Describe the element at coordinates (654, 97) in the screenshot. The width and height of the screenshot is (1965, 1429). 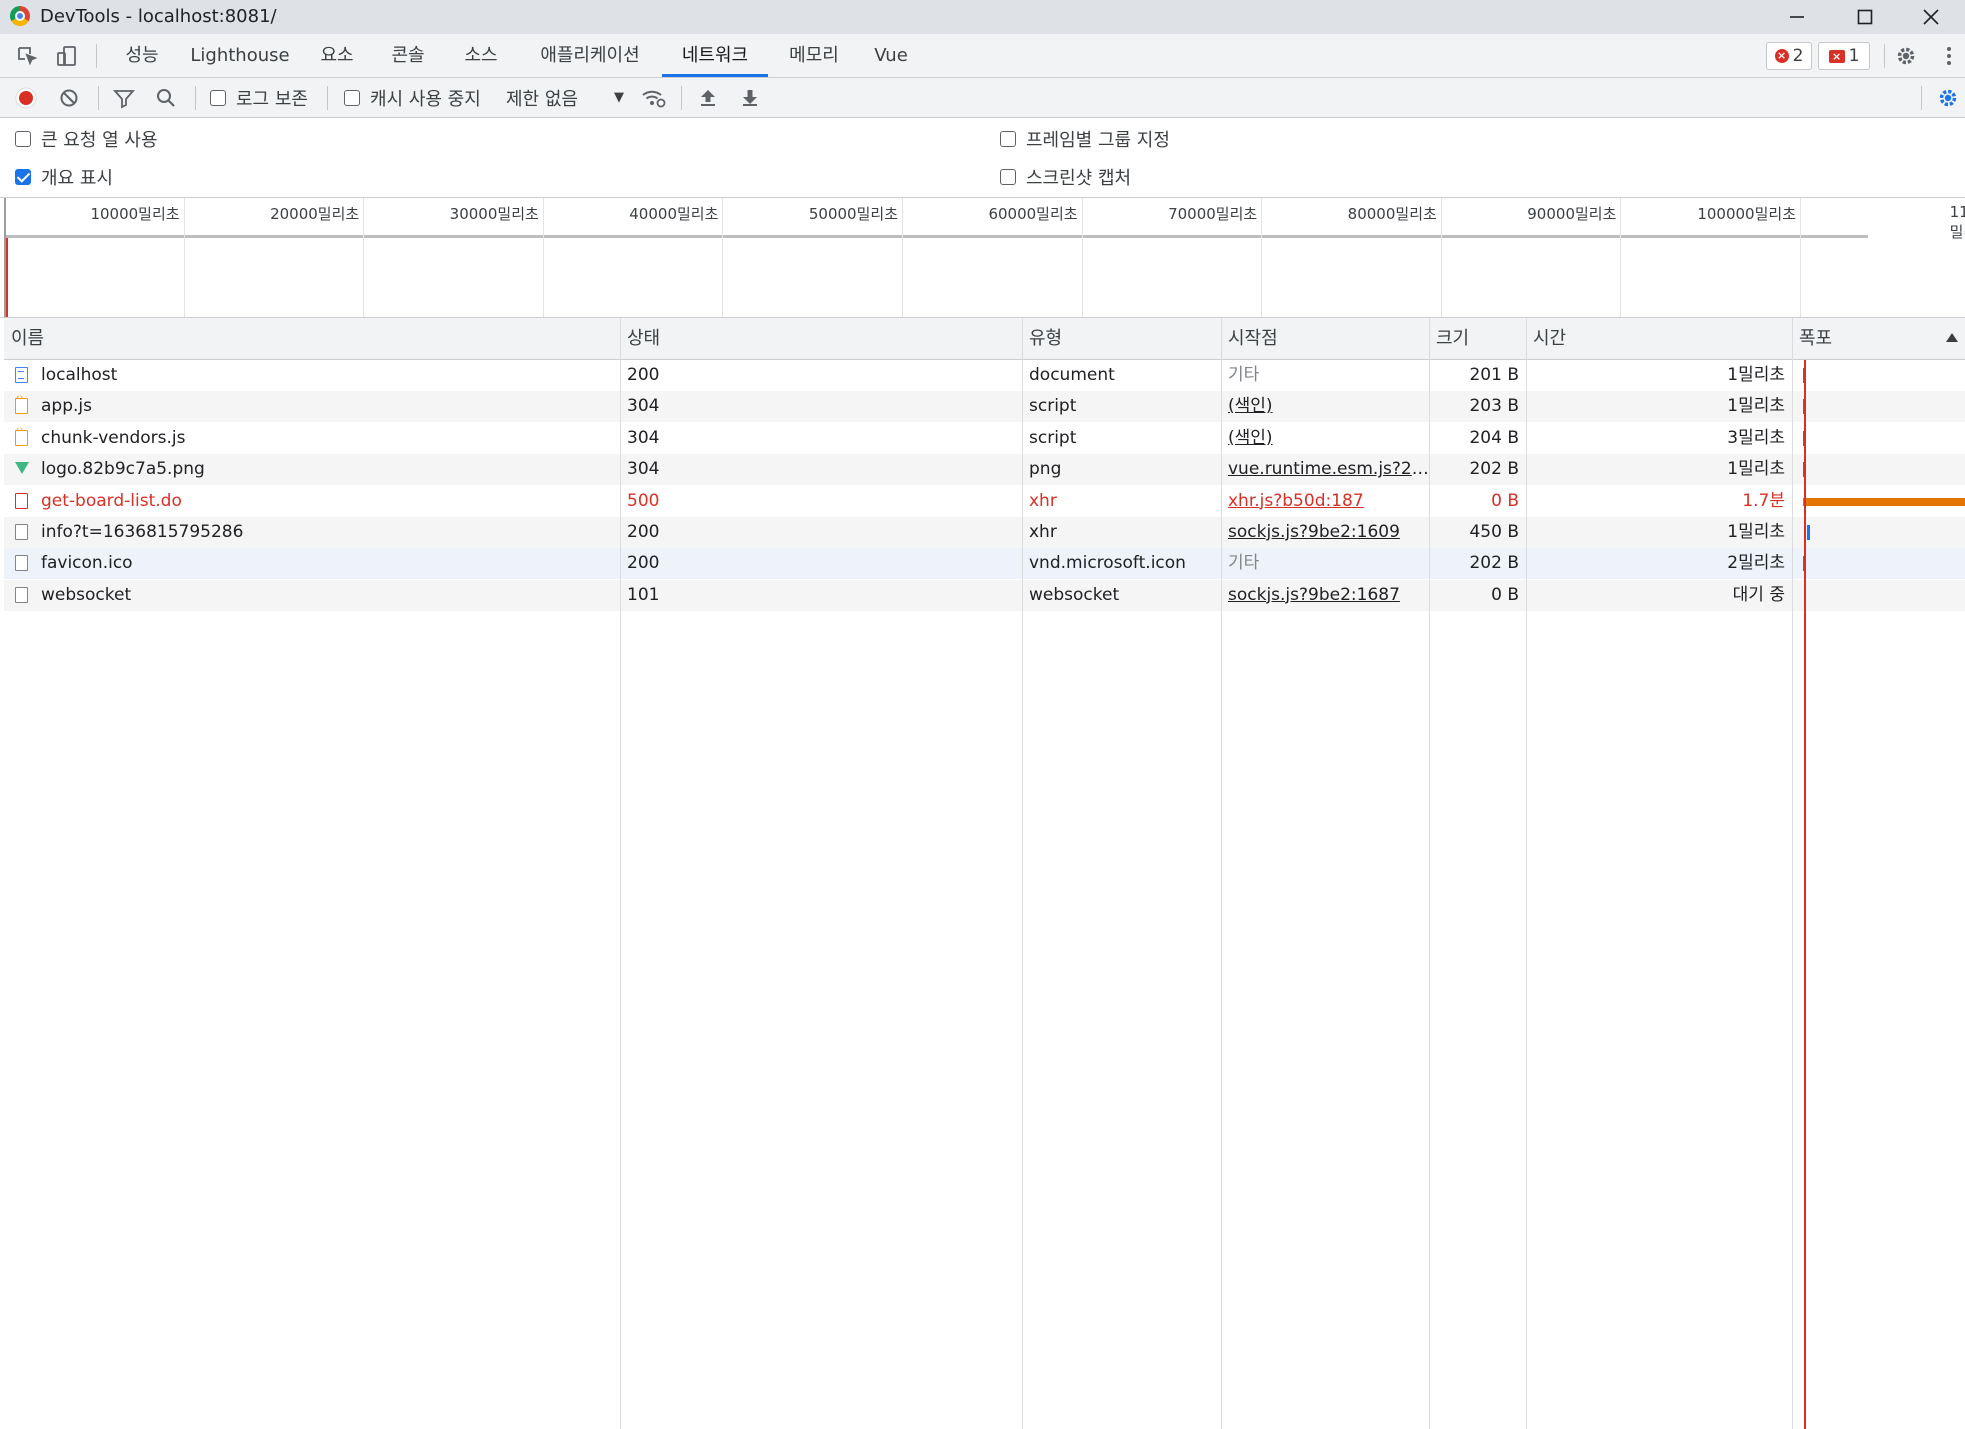
I see `network-conditions-button` at that location.